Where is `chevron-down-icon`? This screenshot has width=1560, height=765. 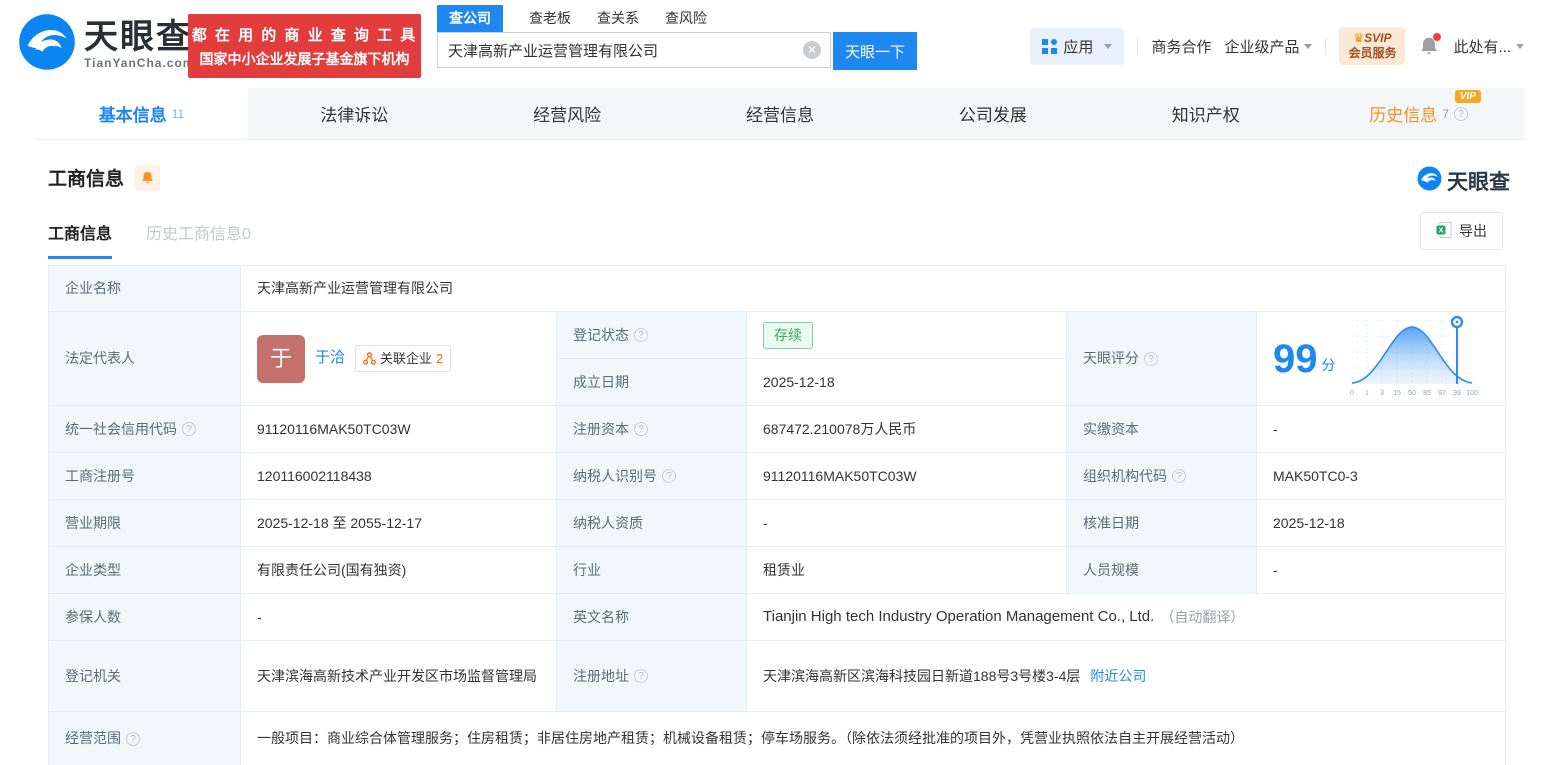 chevron-down-icon is located at coordinates (1108, 46).